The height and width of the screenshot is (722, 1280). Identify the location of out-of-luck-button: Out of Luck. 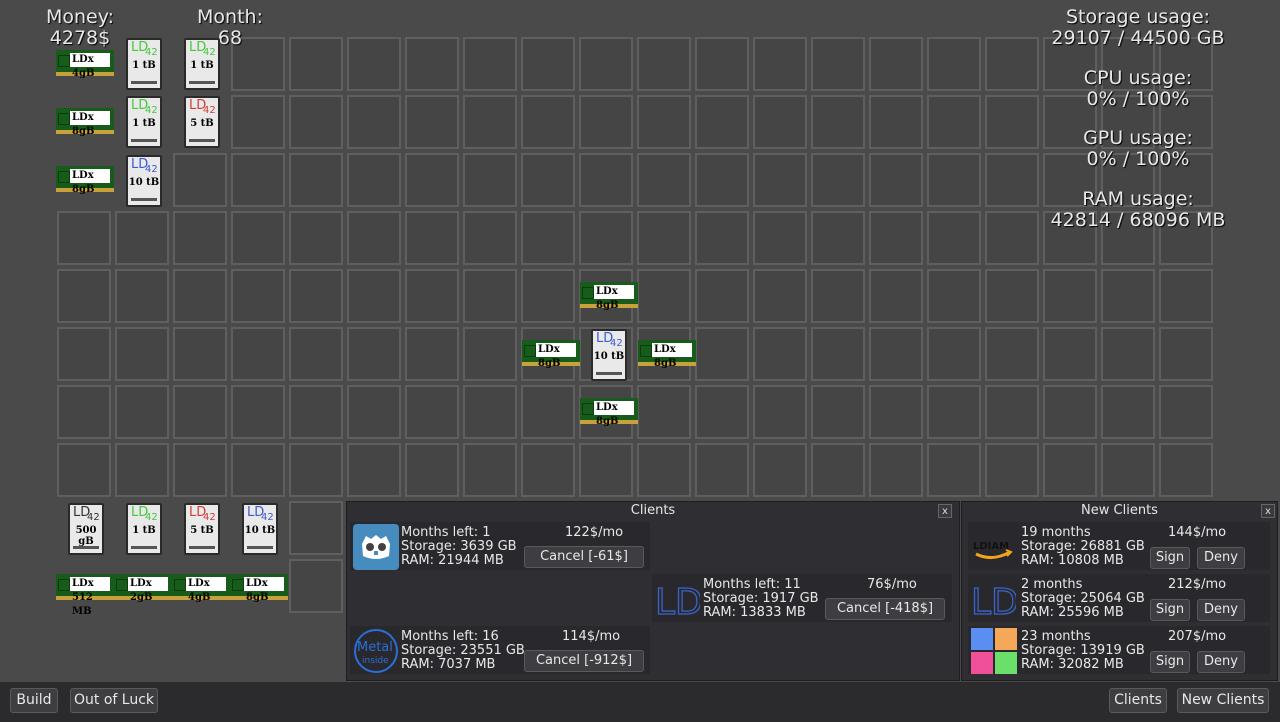
(114, 700).